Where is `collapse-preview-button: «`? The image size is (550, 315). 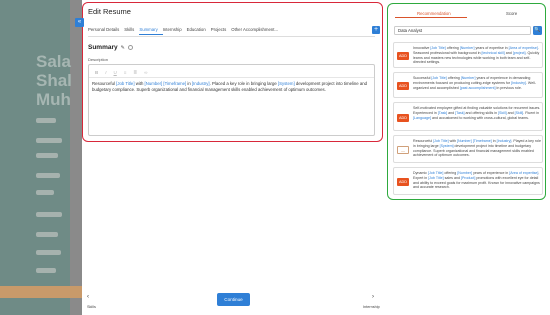
collapse-preview-button: « is located at coordinates (79, 22).